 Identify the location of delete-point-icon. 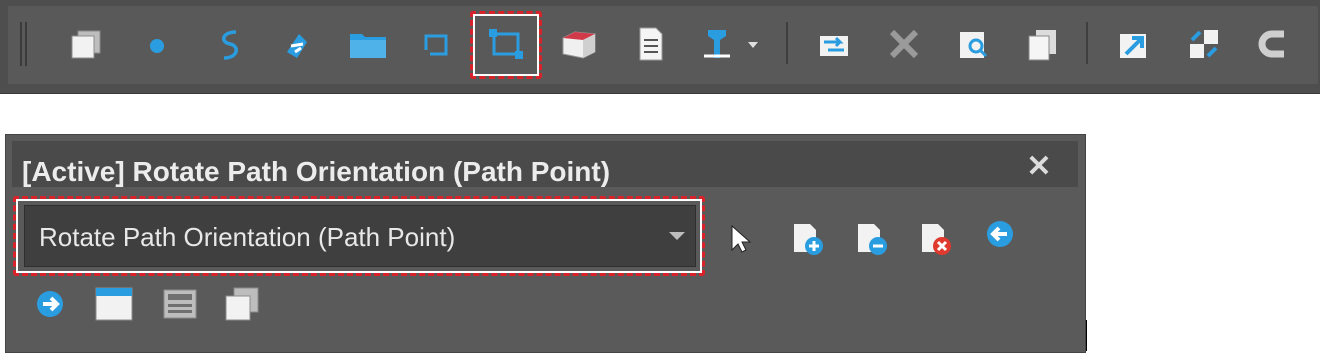
(936, 238).